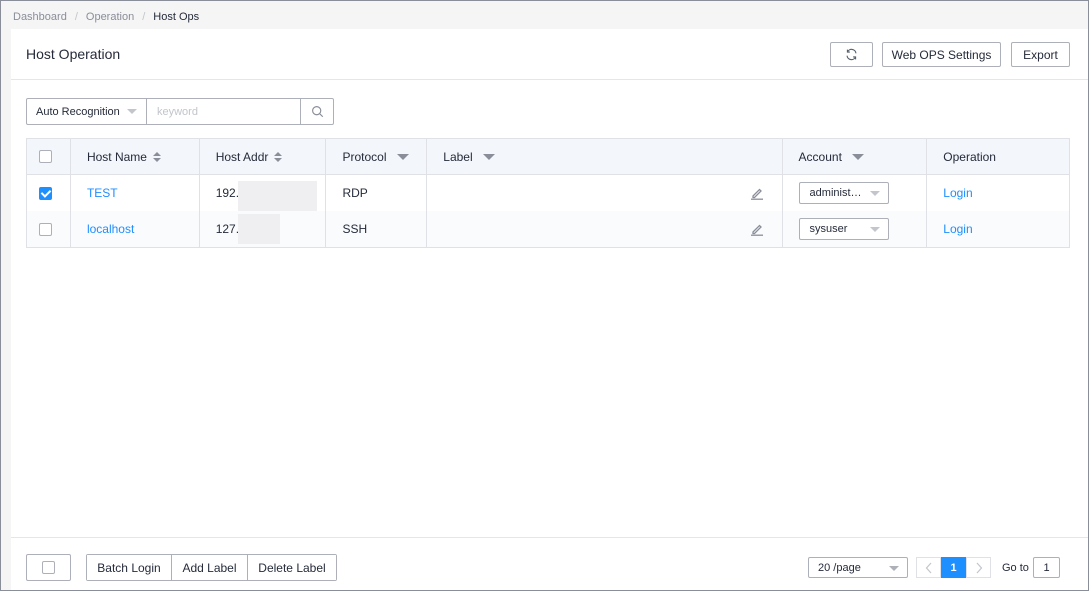  I want to click on host-addr-cell: 192., so click(263, 193).